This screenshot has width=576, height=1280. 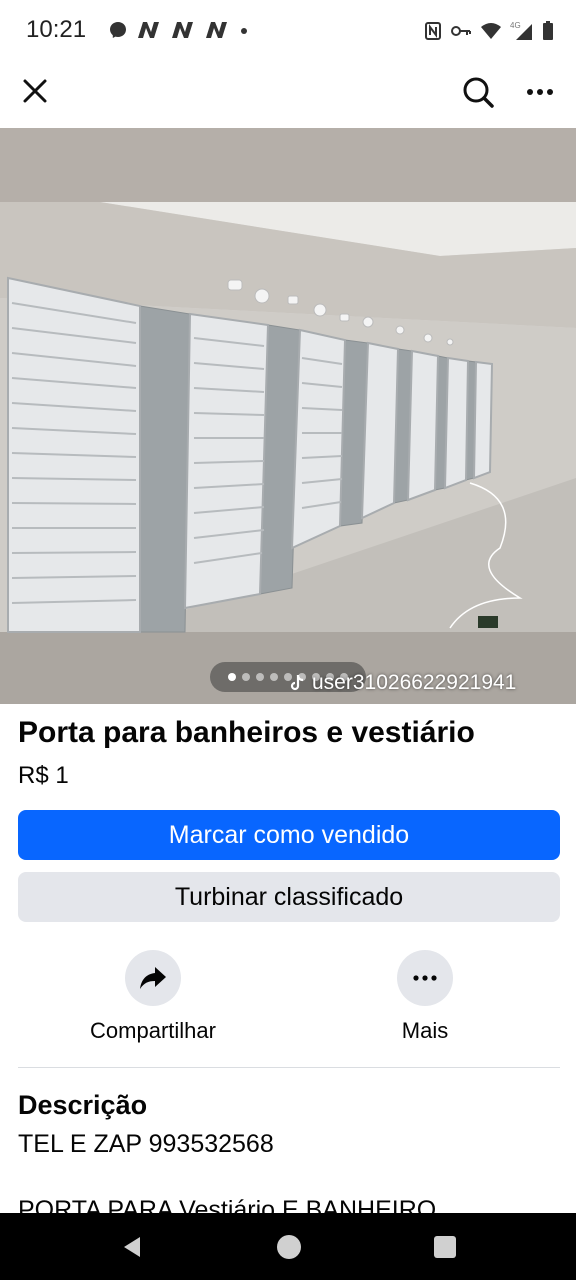 What do you see at coordinates (414, 682) in the screenshot?
I see `watermark-user: user31026622921941` at bounding box center [414, 682].